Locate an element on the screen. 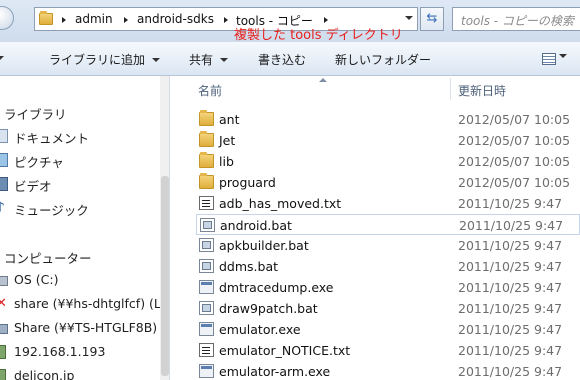 The height and width of the screenshot is (380, 580). file-name: ant is located at coordinates (229, 119).